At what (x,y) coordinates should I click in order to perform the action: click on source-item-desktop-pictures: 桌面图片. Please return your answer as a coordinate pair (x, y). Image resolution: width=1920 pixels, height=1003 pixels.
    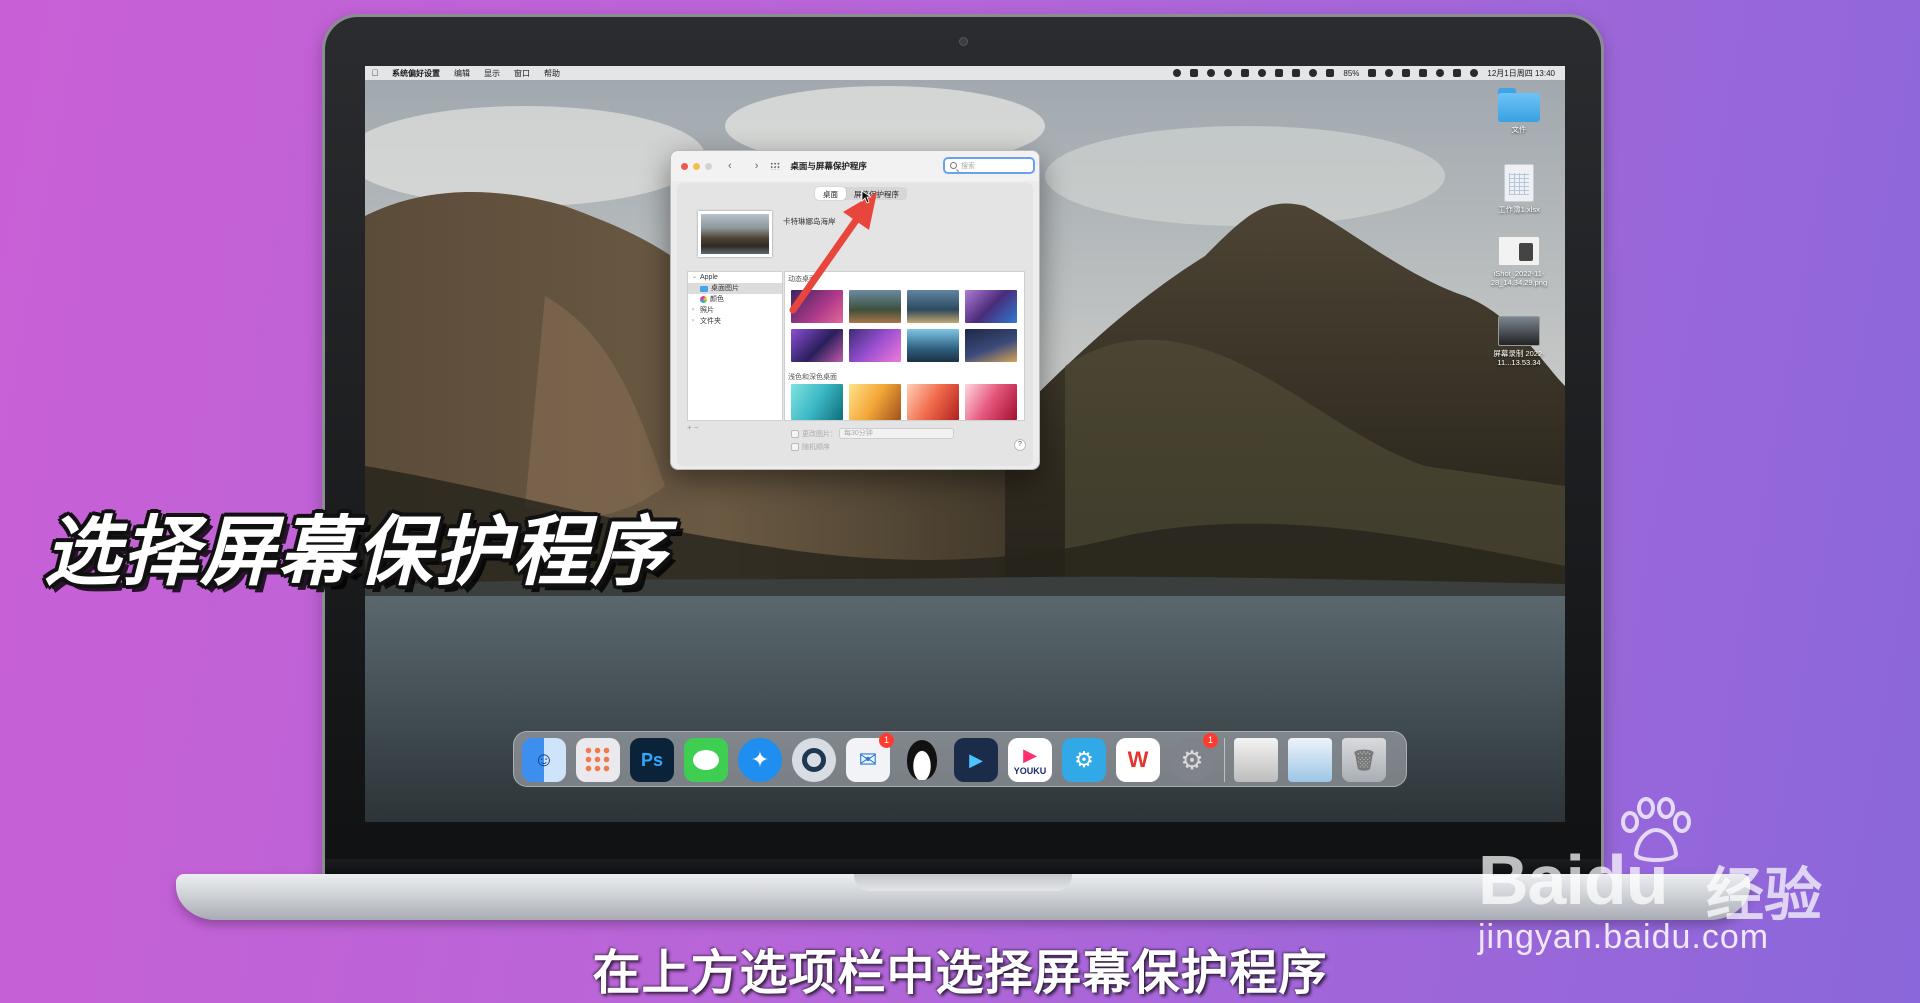
    Looking at the image, I should click on (735, 288).